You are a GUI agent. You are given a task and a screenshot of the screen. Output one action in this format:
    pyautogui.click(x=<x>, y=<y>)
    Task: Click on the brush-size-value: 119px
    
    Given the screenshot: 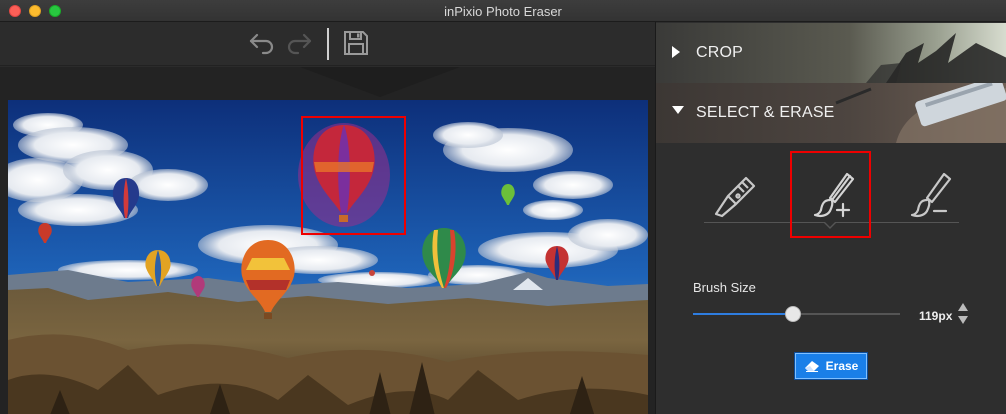 What is the action you would take?
    pyautogui.click(x=936, y=316)
    